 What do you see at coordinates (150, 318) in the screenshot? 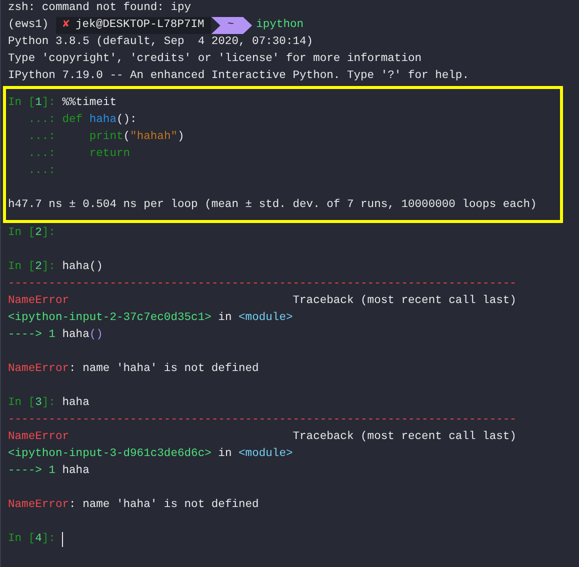
I see `terminal-line: <ipython-input-2-37c7ec0d35c1> in <module>` at bounding box center [150, 318].